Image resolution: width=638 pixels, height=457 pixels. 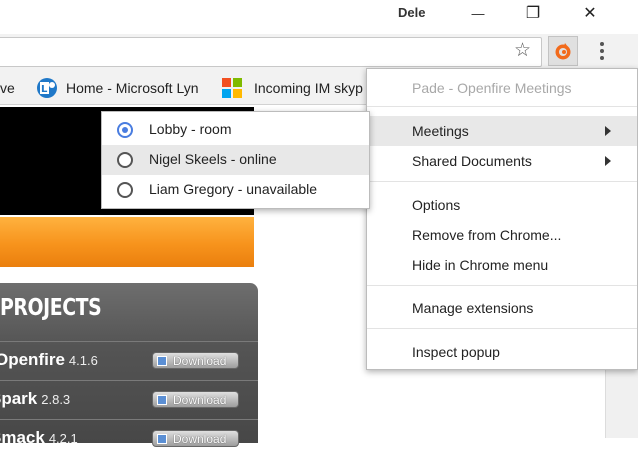 I want to click on menu-item-shared-documents: Shared Documents, so click(x=502, y=161).